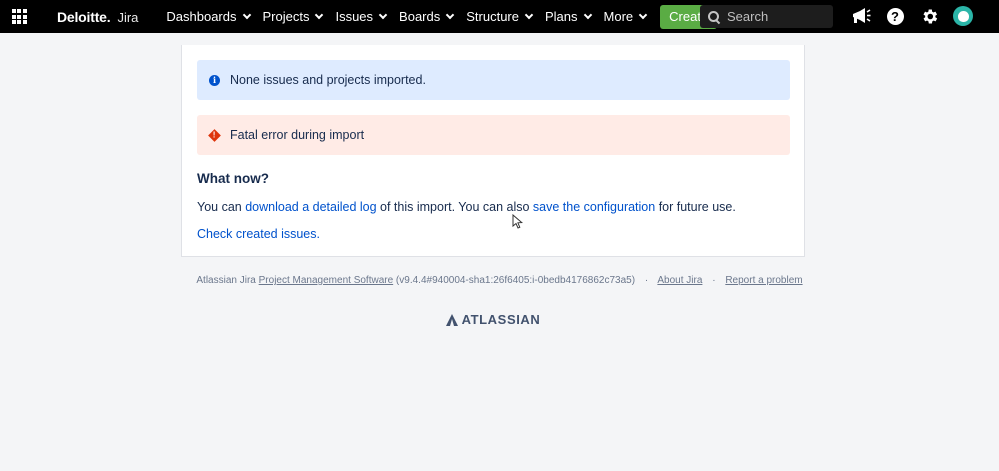 Image resolution: width=999 pixels, height=471 pixels. I want to click on app-switcher-icon, so click(19, 16).